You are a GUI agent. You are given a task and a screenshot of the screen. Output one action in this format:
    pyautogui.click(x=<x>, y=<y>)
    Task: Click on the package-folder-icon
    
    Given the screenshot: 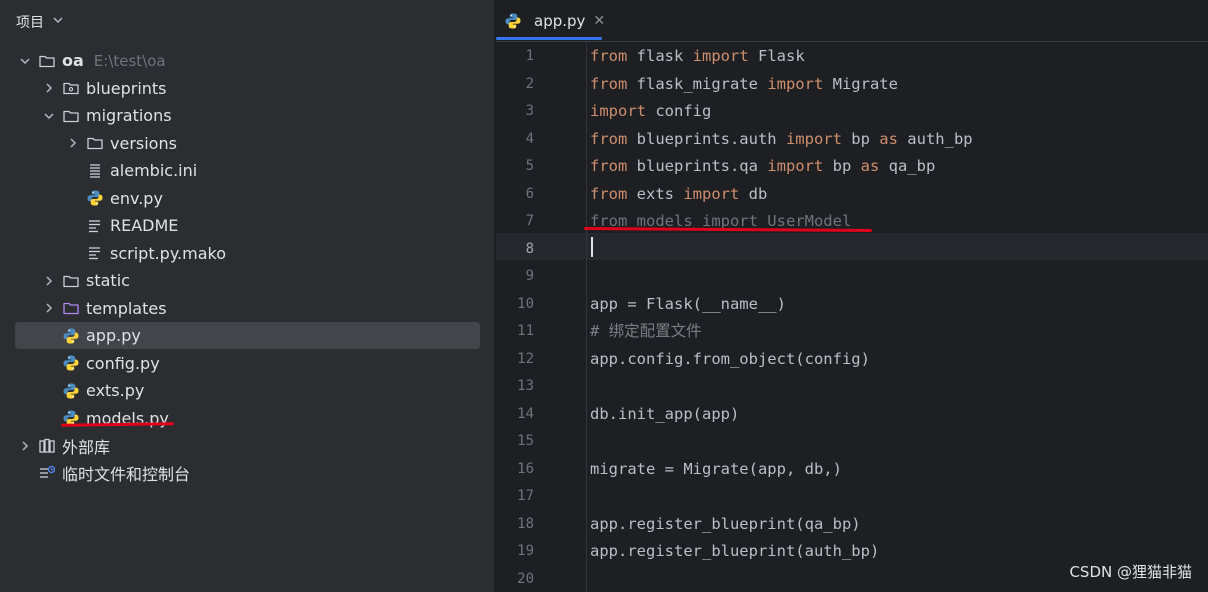 What is the action you would take?
    pyautogui.click(x=71, y=88)
    